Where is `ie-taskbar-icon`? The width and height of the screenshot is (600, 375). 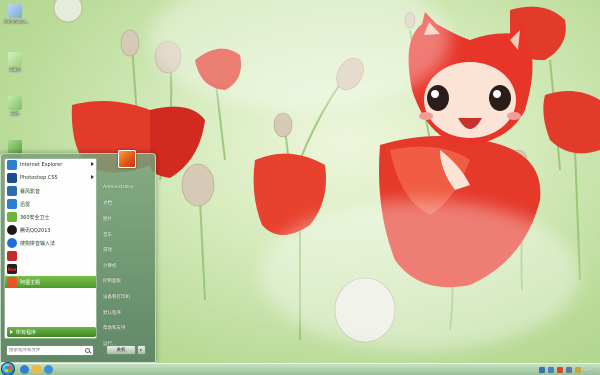 ie-taskbar-icon is located at coordinates (24, 369).